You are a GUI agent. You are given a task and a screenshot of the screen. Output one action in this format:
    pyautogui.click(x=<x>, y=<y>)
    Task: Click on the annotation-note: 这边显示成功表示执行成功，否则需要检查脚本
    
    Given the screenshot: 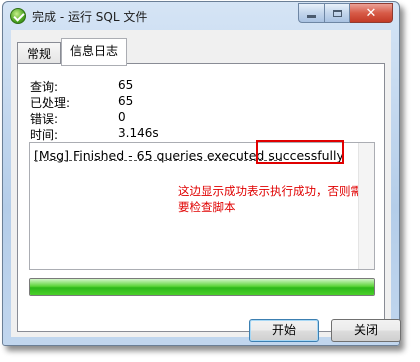 What is the action you would take?
    pyautogui.click(x=270, y=199)
    